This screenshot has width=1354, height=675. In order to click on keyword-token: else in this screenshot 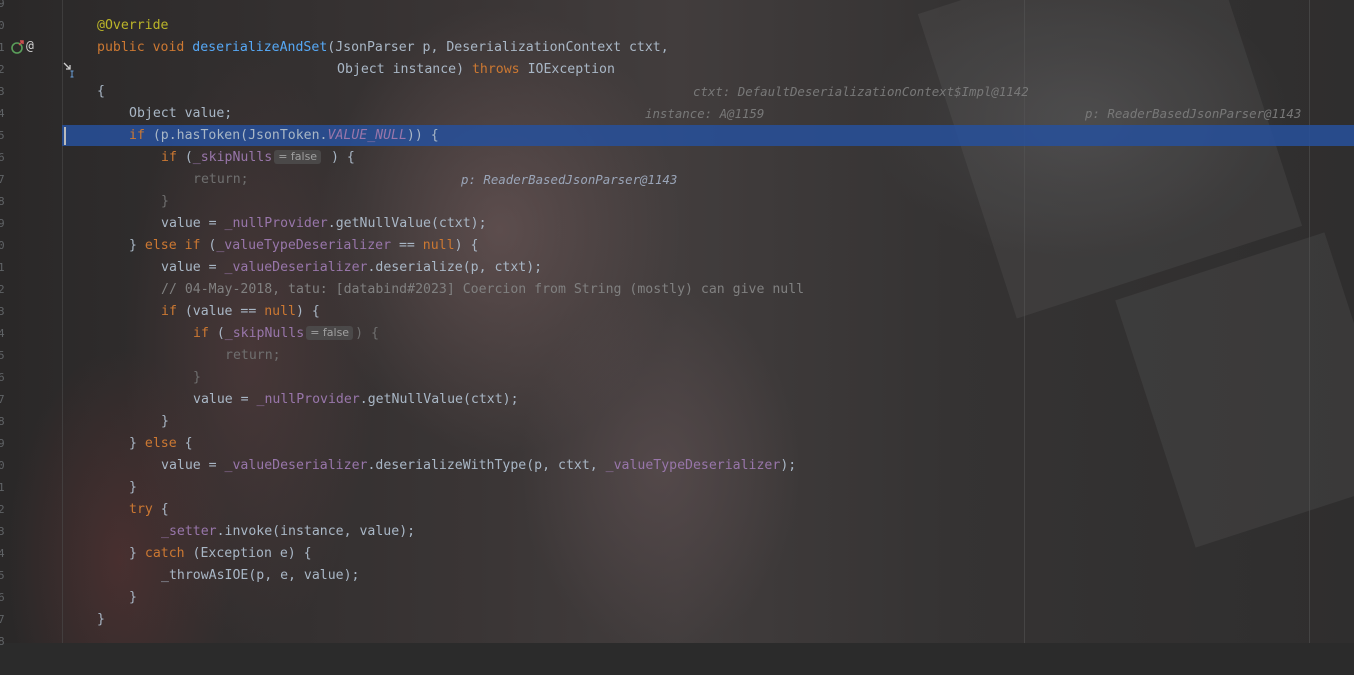, I will do `click(160, 443)`.